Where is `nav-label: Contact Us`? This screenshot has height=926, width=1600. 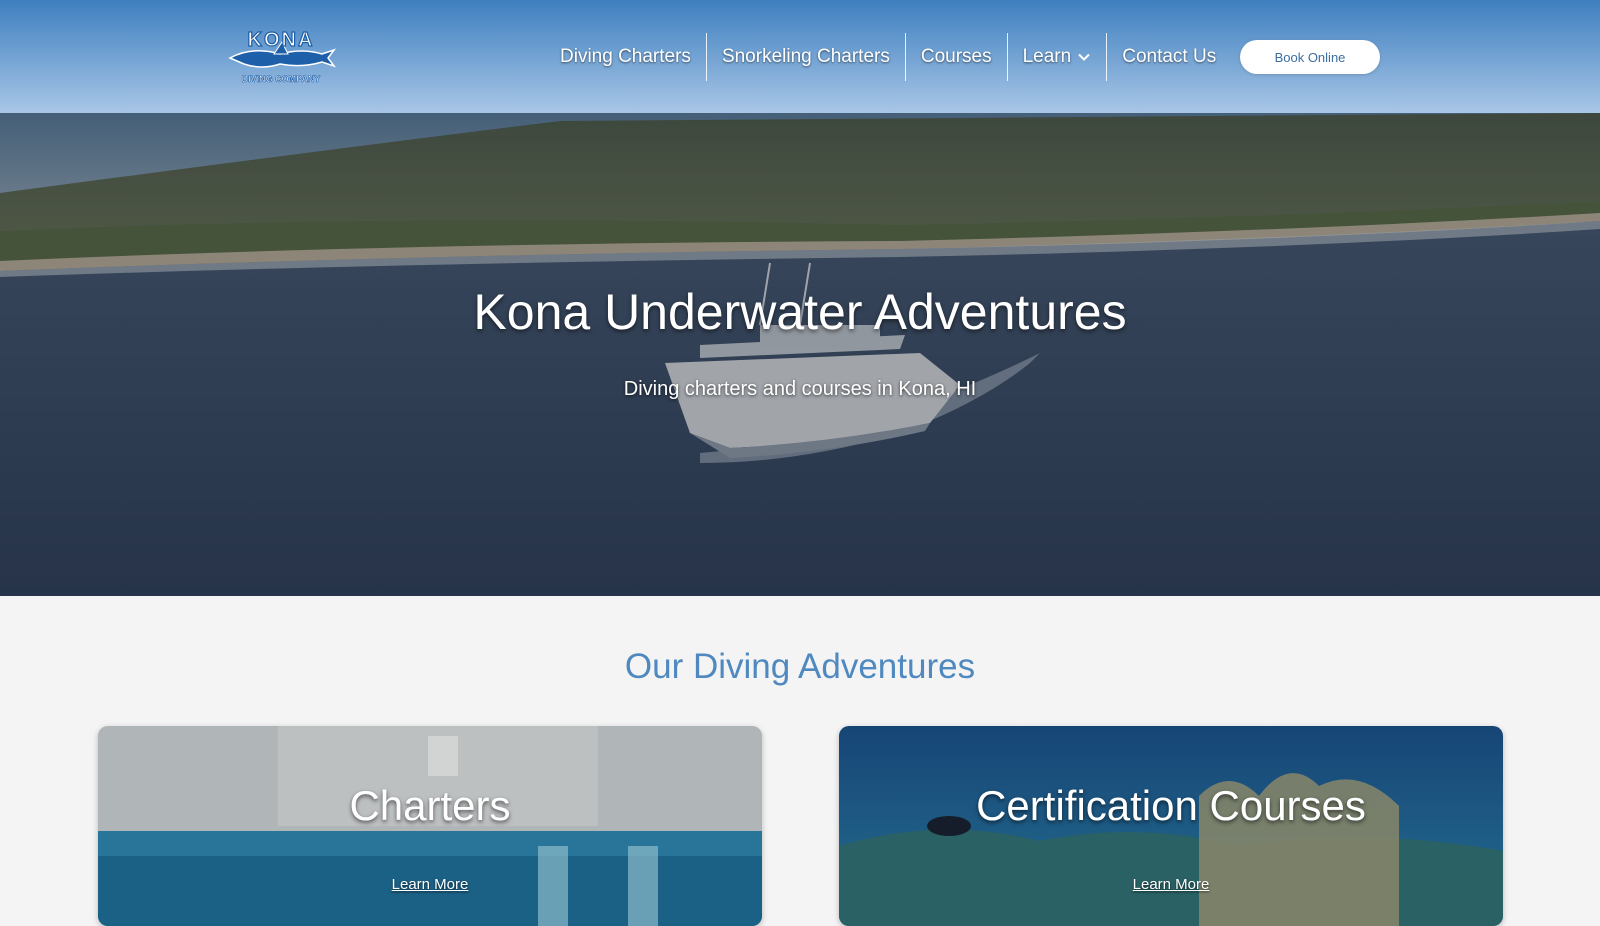
nav-label: Contact Us is located at coordinates (1169, 56).